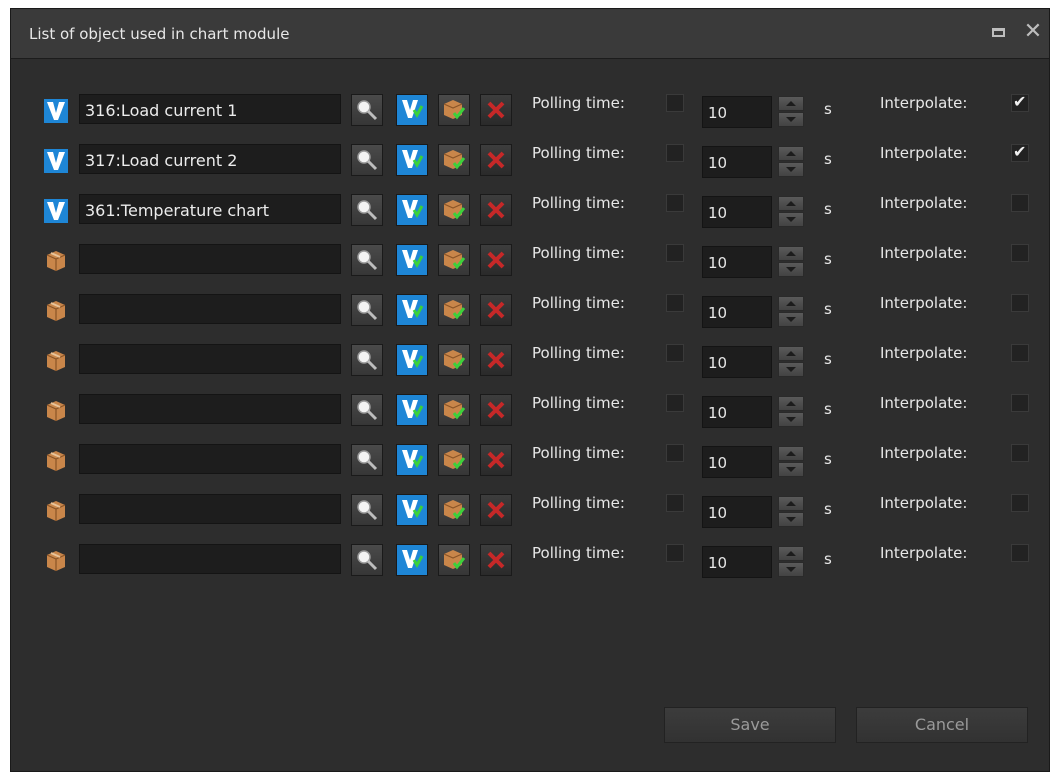 This screenshot has height=775, width=1055. What do you see at coordinates (1033, 32) in the screenshot?
I see `close-icon: ✕` at bounding box center [1033, 32].